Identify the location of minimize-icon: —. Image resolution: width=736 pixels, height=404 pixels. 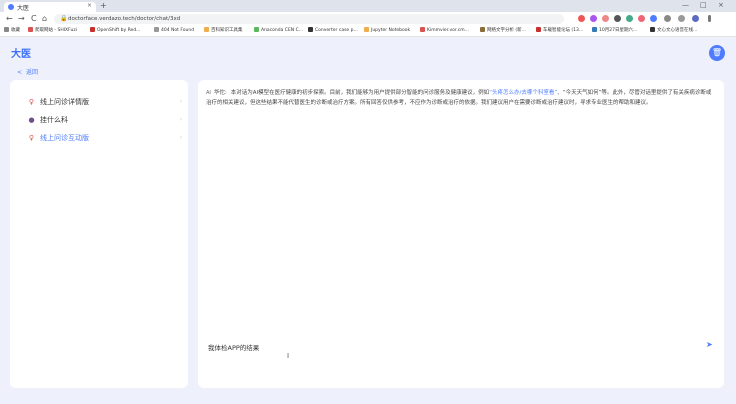
(685, 5).